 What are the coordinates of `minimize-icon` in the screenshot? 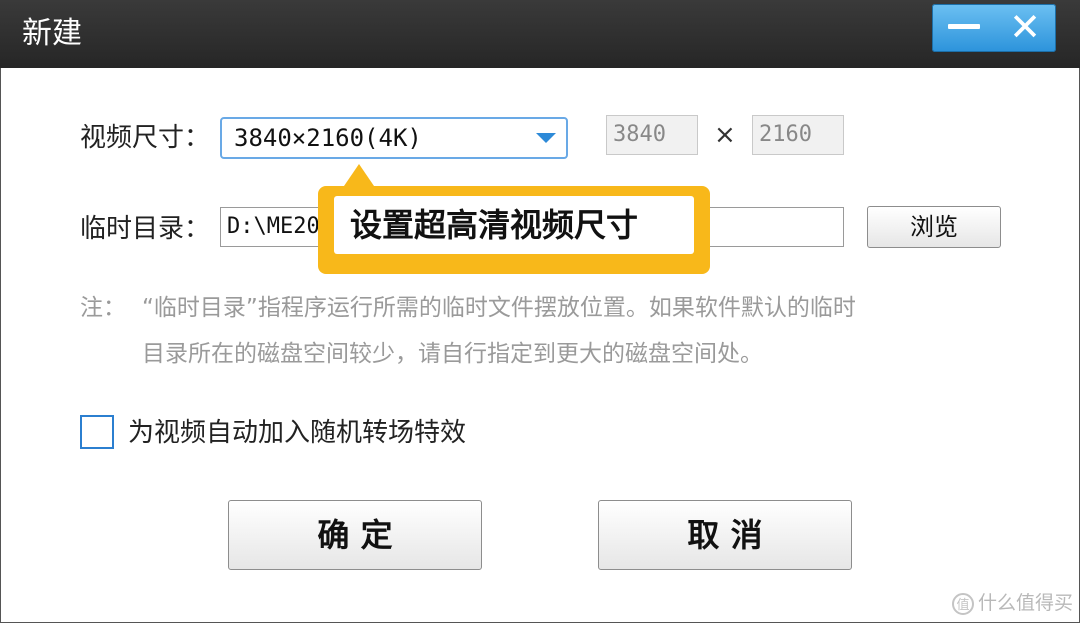 It's located at (964, 26).